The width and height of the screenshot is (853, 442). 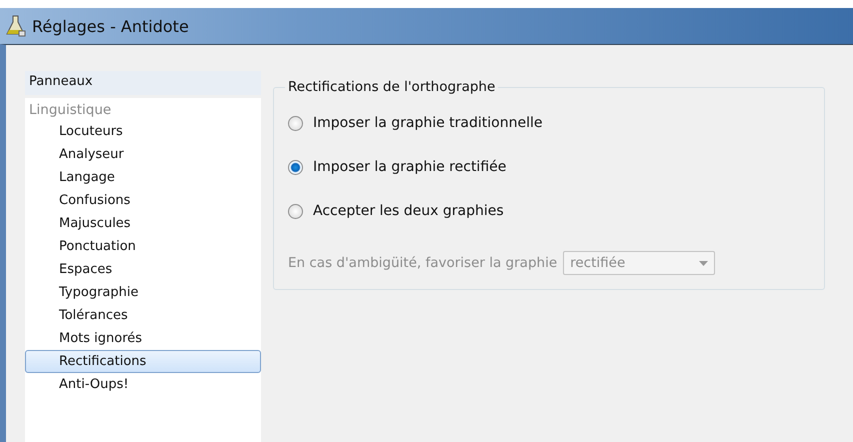 What do you see at coordinates (143, 246) in the screenshot?
I see `panel-item: Ponctuation` at bounding box center [143, 246].